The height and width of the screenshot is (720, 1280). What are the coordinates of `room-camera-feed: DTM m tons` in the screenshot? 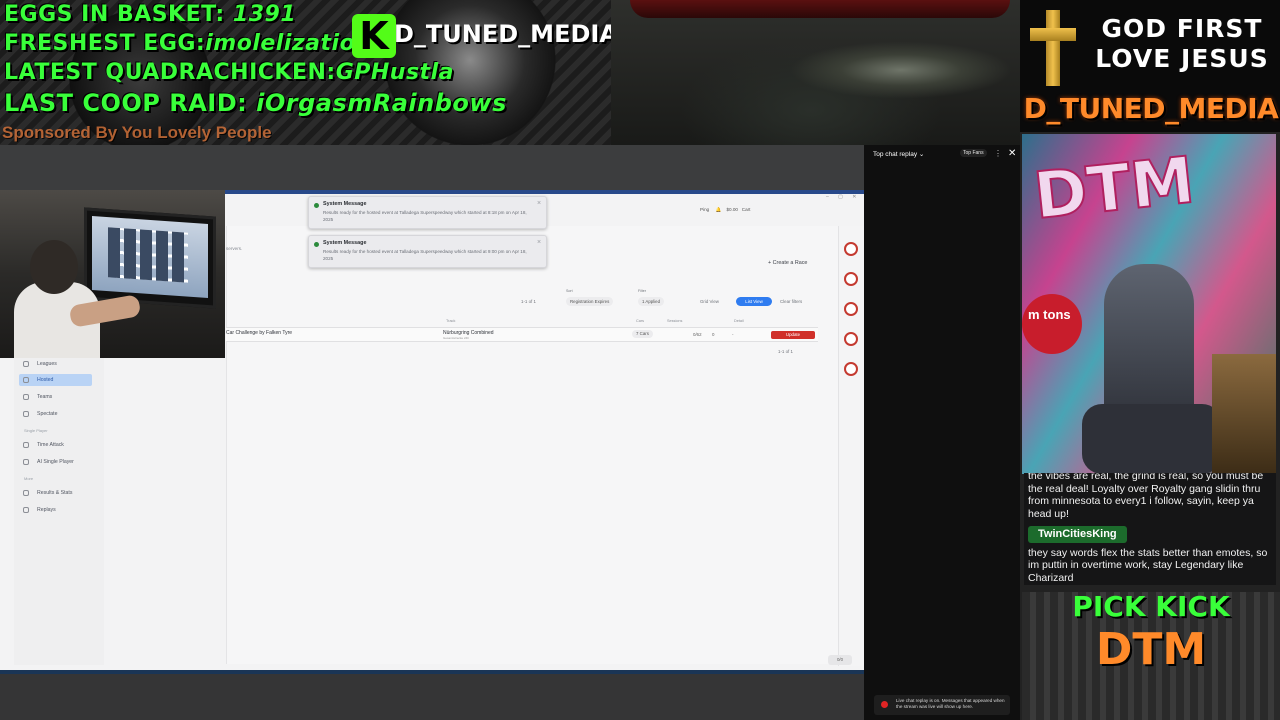 It's located at (1149, 304).